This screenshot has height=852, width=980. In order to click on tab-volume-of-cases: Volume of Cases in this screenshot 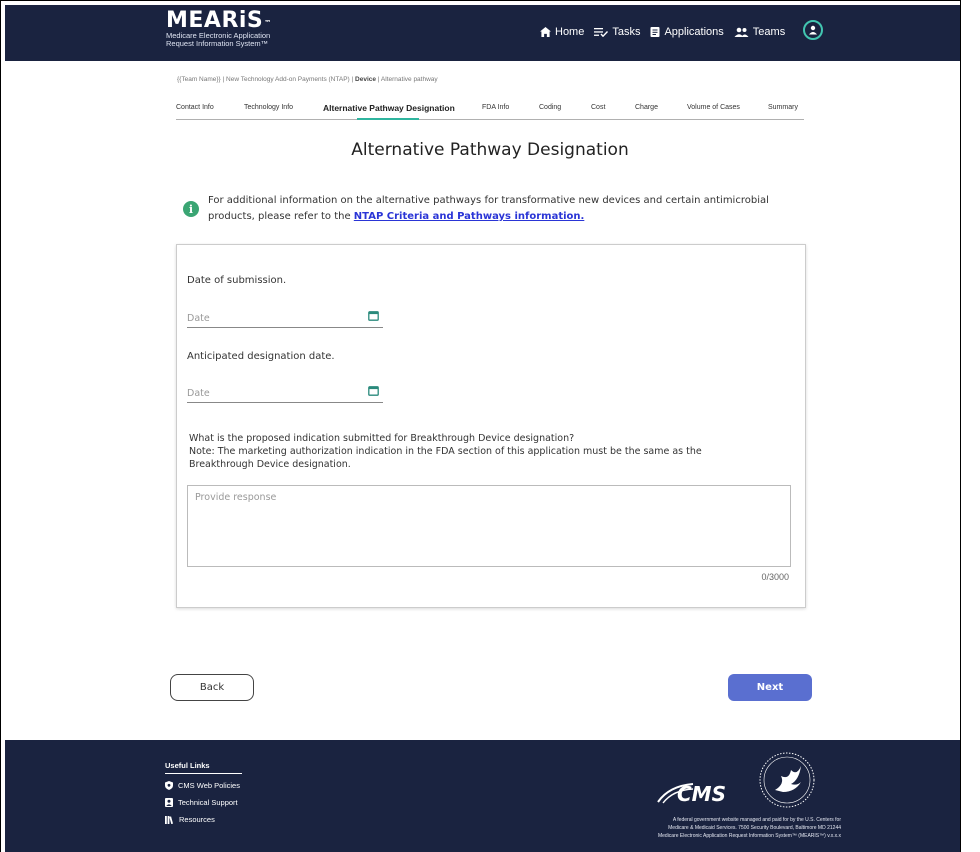, I will do `click(713, 107)`.